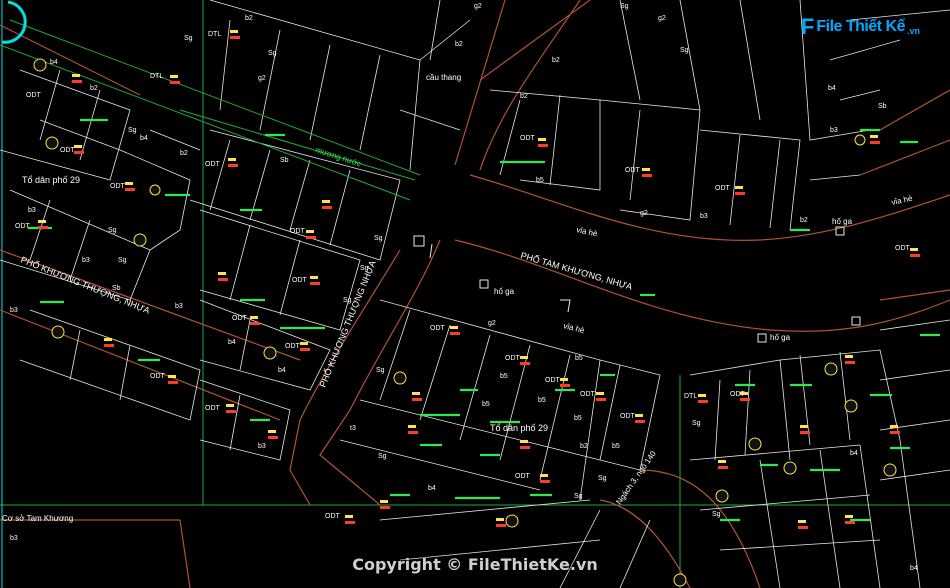 The width and height of the screenshot is (950, 588). Describe the element at coordinates (637, 284) in the screenshot. I see `manhole-symbols` at that location.